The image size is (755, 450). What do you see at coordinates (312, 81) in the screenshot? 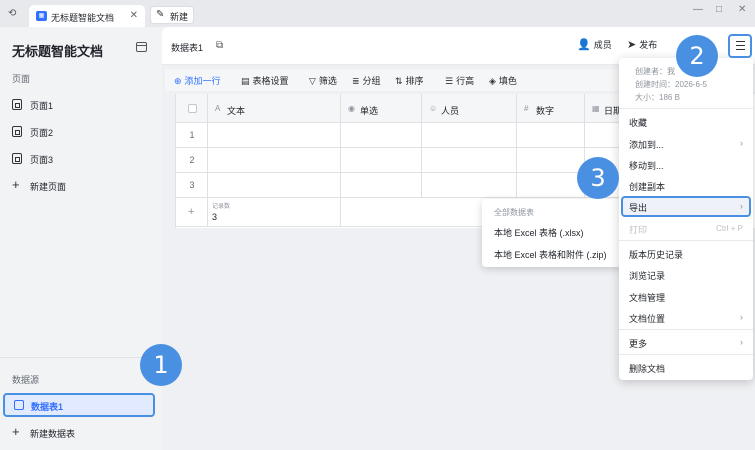
I see `filter-icon: ▽` at bounding box center [312, 81].